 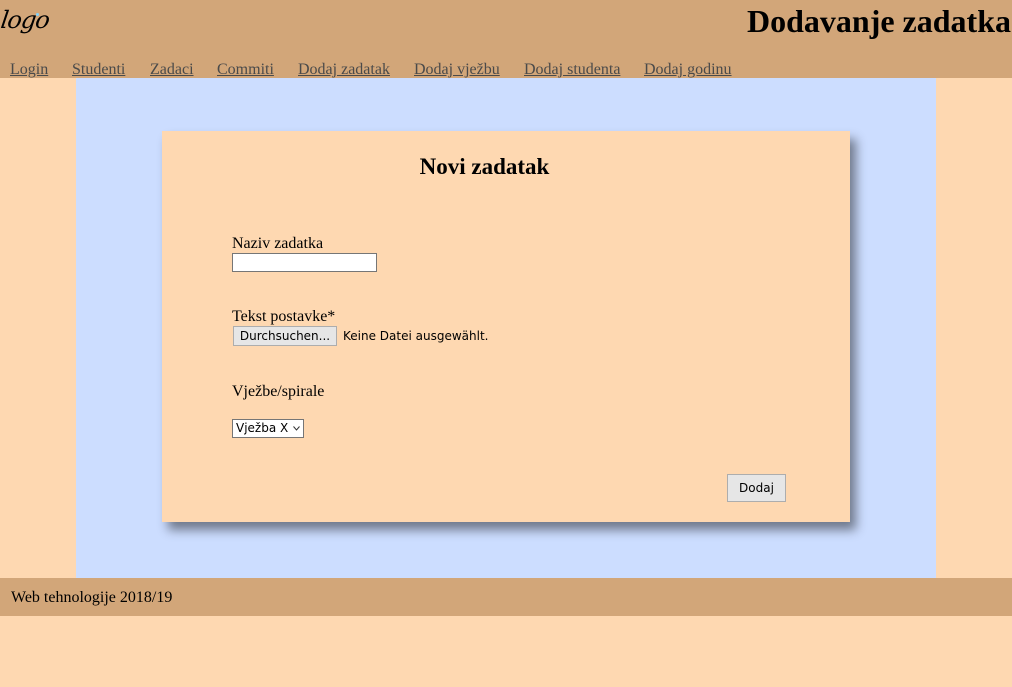 What do you see at coordinates (344, 70) in the screenshot?
I see `nav-link-dodaj-zadatak: Dodaj zadatak` at bounding box center [344, 70].